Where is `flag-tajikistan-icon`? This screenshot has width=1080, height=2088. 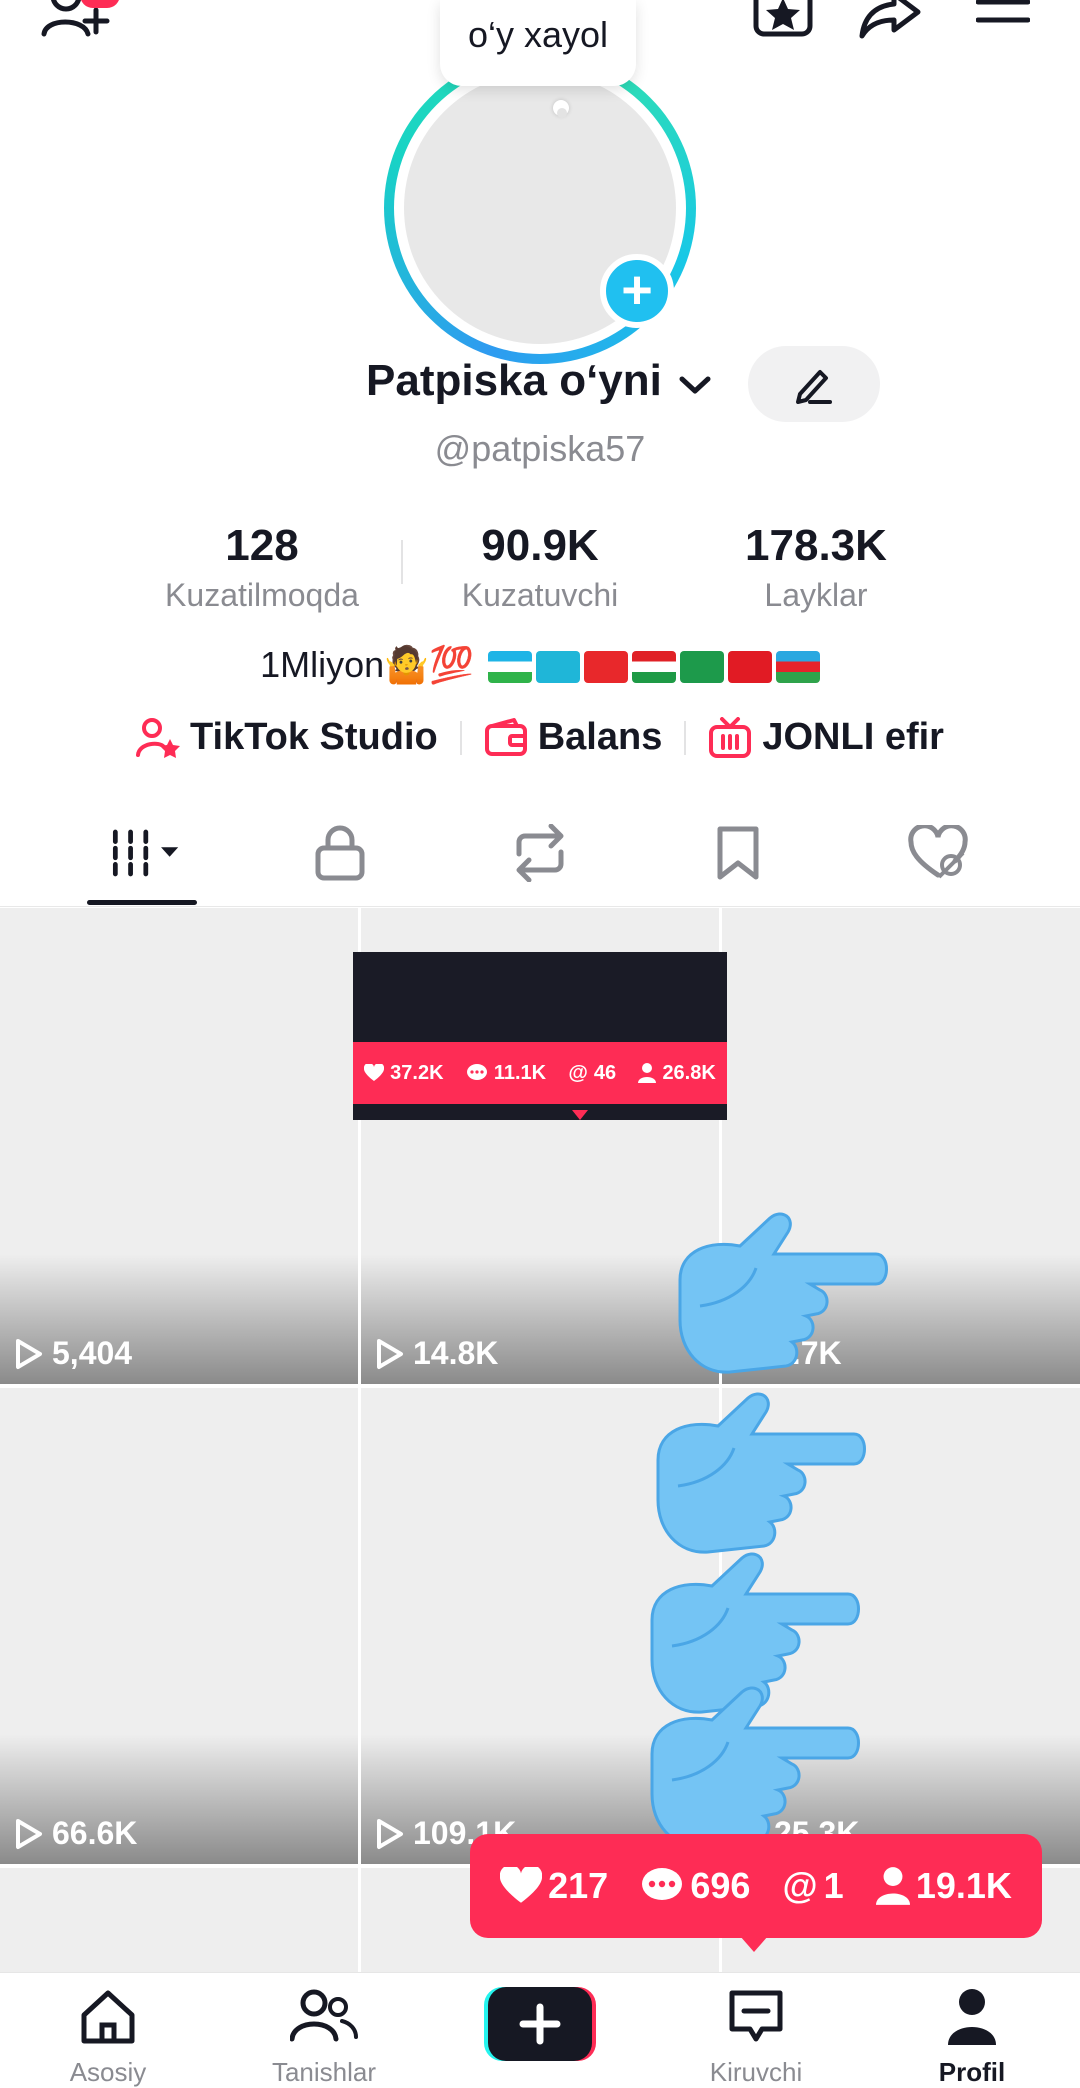 flag-tajikistan-icon is located at coordinates (653, 667).